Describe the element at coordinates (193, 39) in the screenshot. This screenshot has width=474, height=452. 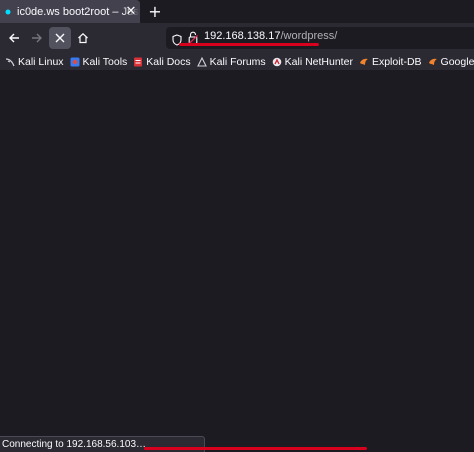
I see `insecure-lock-icon` at that location.